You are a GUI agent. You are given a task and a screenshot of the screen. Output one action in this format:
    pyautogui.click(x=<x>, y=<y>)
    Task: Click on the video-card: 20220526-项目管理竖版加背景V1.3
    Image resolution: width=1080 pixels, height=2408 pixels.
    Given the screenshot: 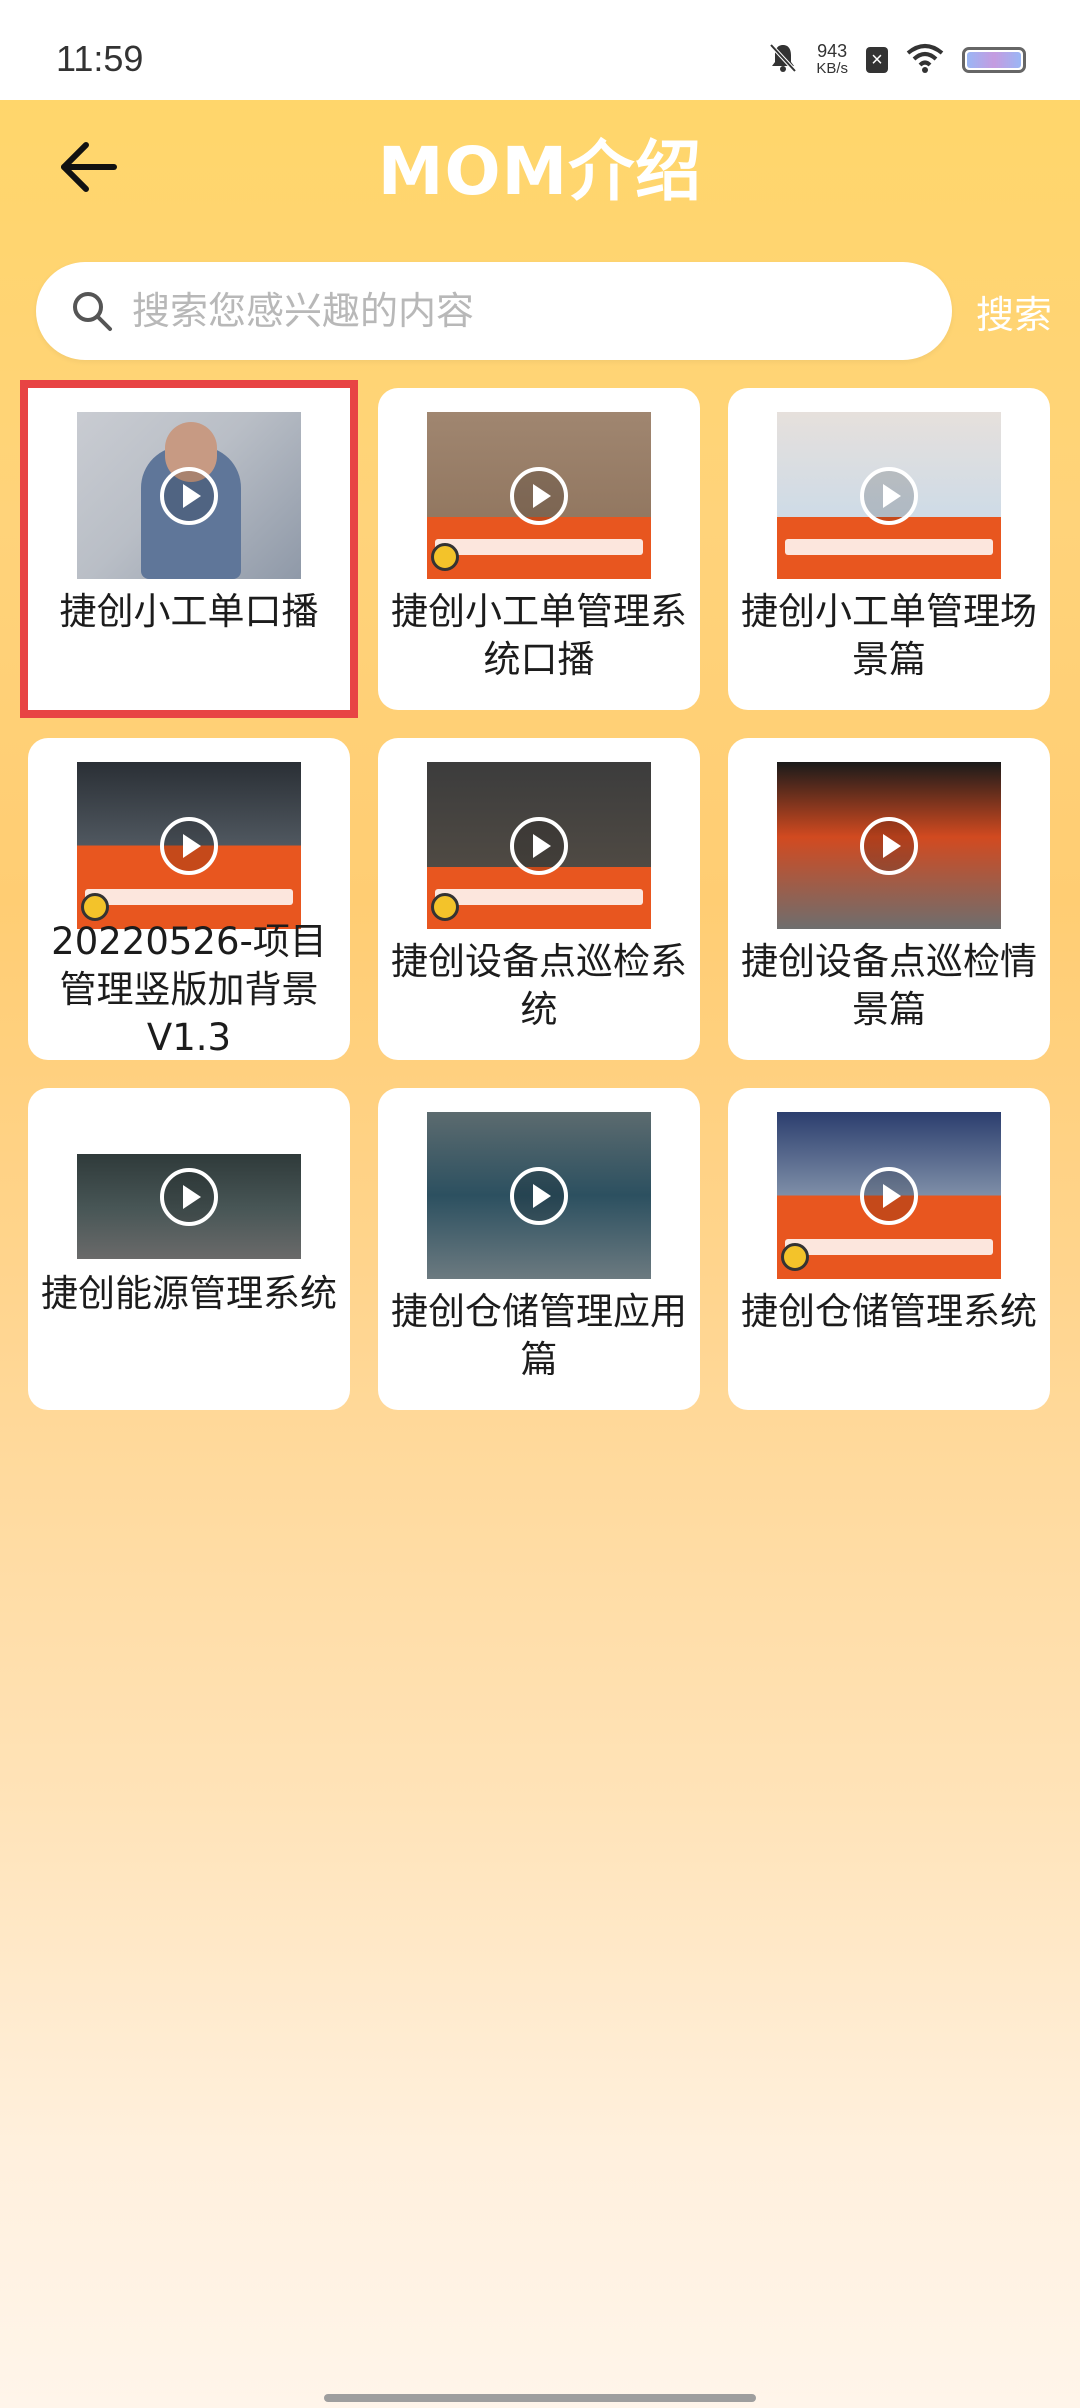 What is the action you would take?
    pyautogui.click(x=189, y=899)
    